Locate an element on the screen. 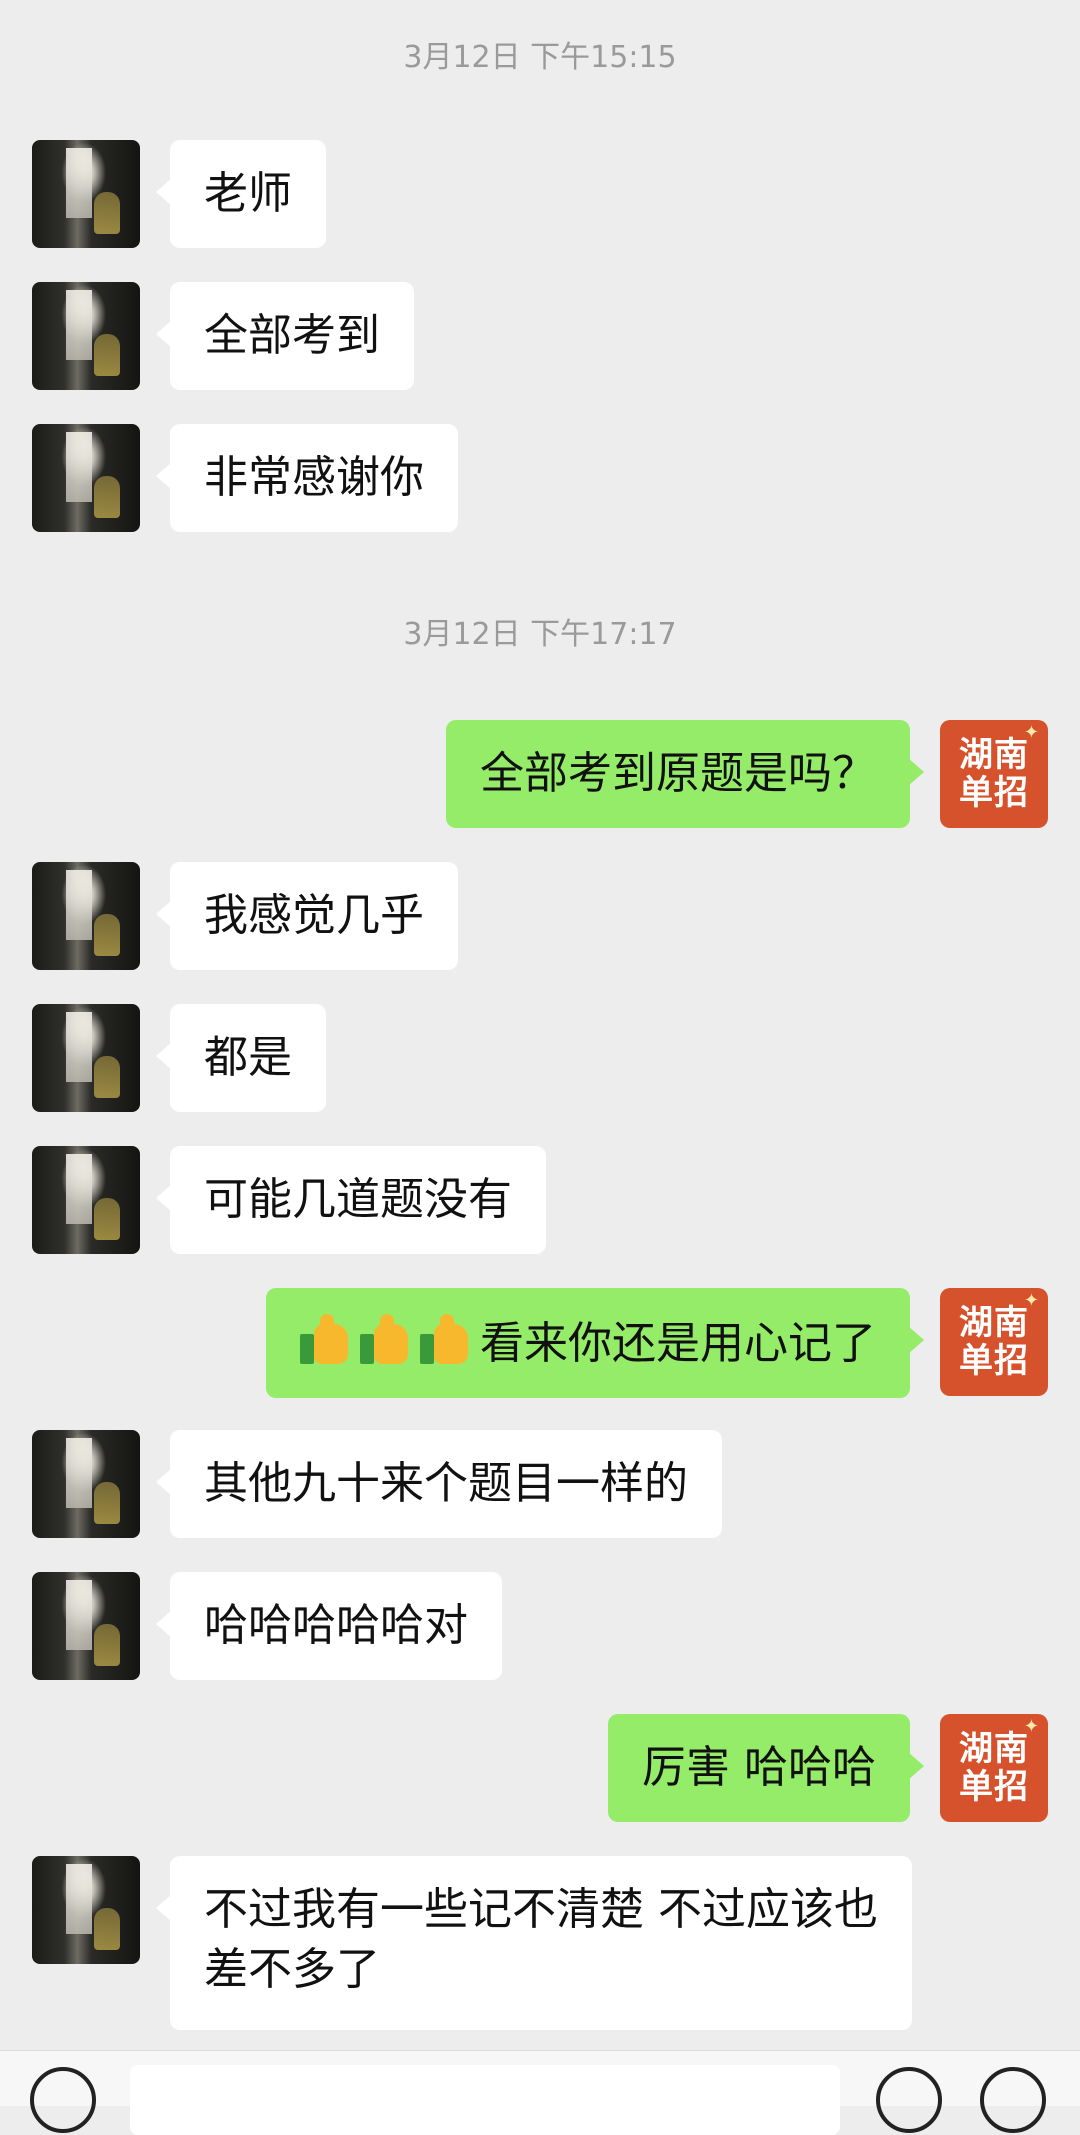 The image size is (1080, 2135). message-bubble: 老师 is located at coordinates (241, 194).